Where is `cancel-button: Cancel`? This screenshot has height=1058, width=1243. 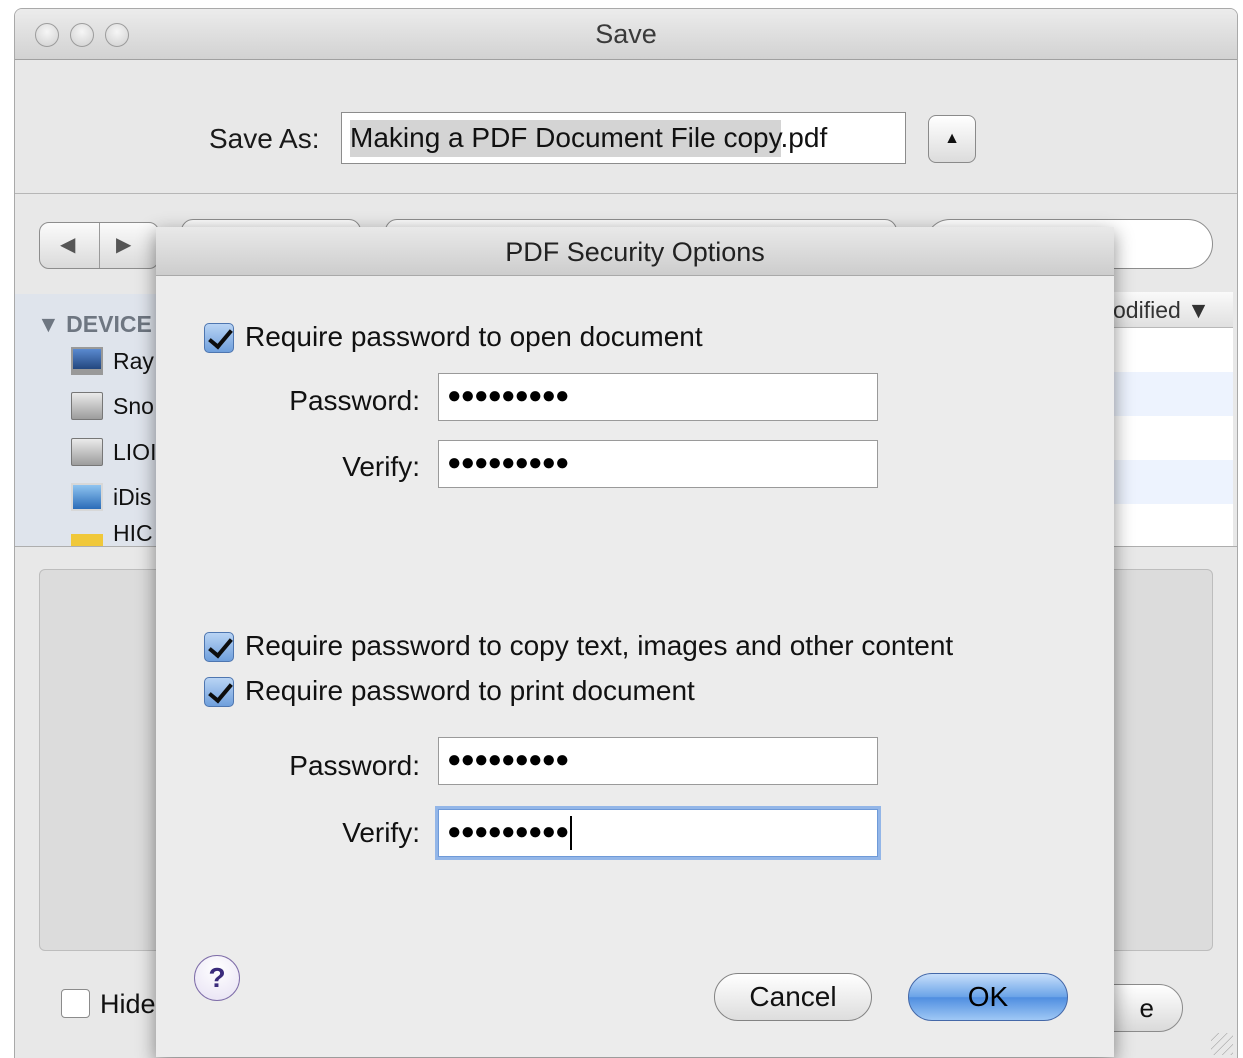
cancel-button: Cancel is located at coordinates (793, 997).